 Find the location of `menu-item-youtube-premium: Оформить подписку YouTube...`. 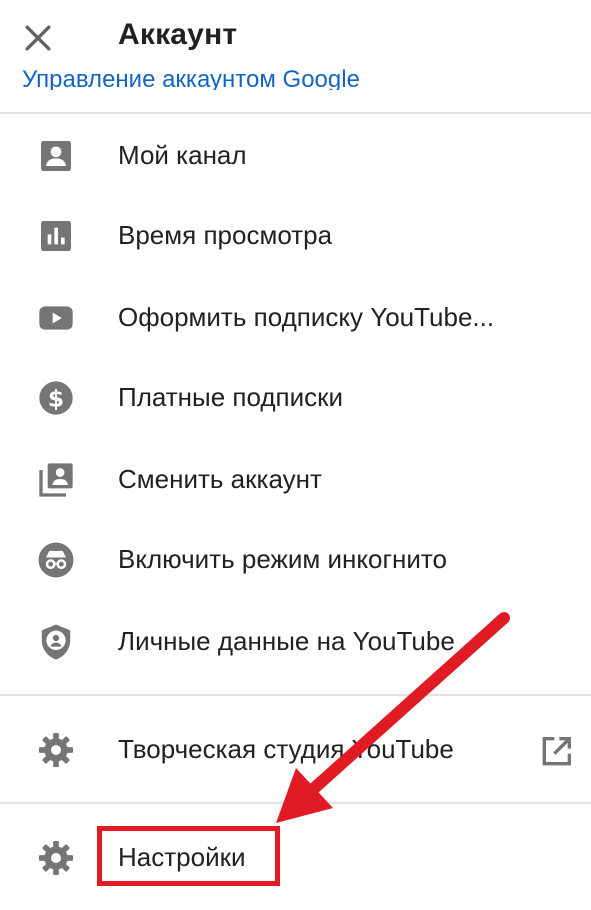

menu-item-youtube-premium: Оформить подписку YouTube... is located at coordinates (295, 320).